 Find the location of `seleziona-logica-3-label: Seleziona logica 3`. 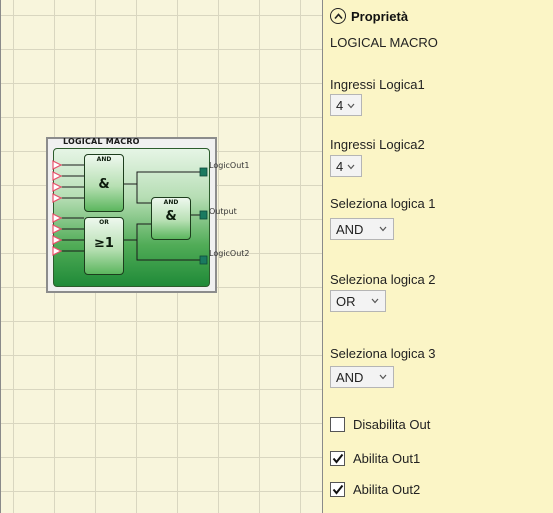

seleziona-logica-3-label: Seleziona logica 3 is located at coordinates (383, 353).